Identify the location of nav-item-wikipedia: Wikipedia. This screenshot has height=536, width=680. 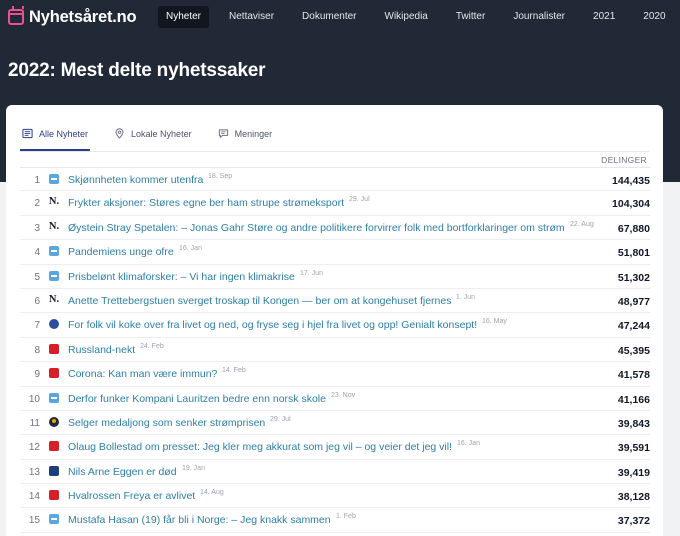
(406, 17).